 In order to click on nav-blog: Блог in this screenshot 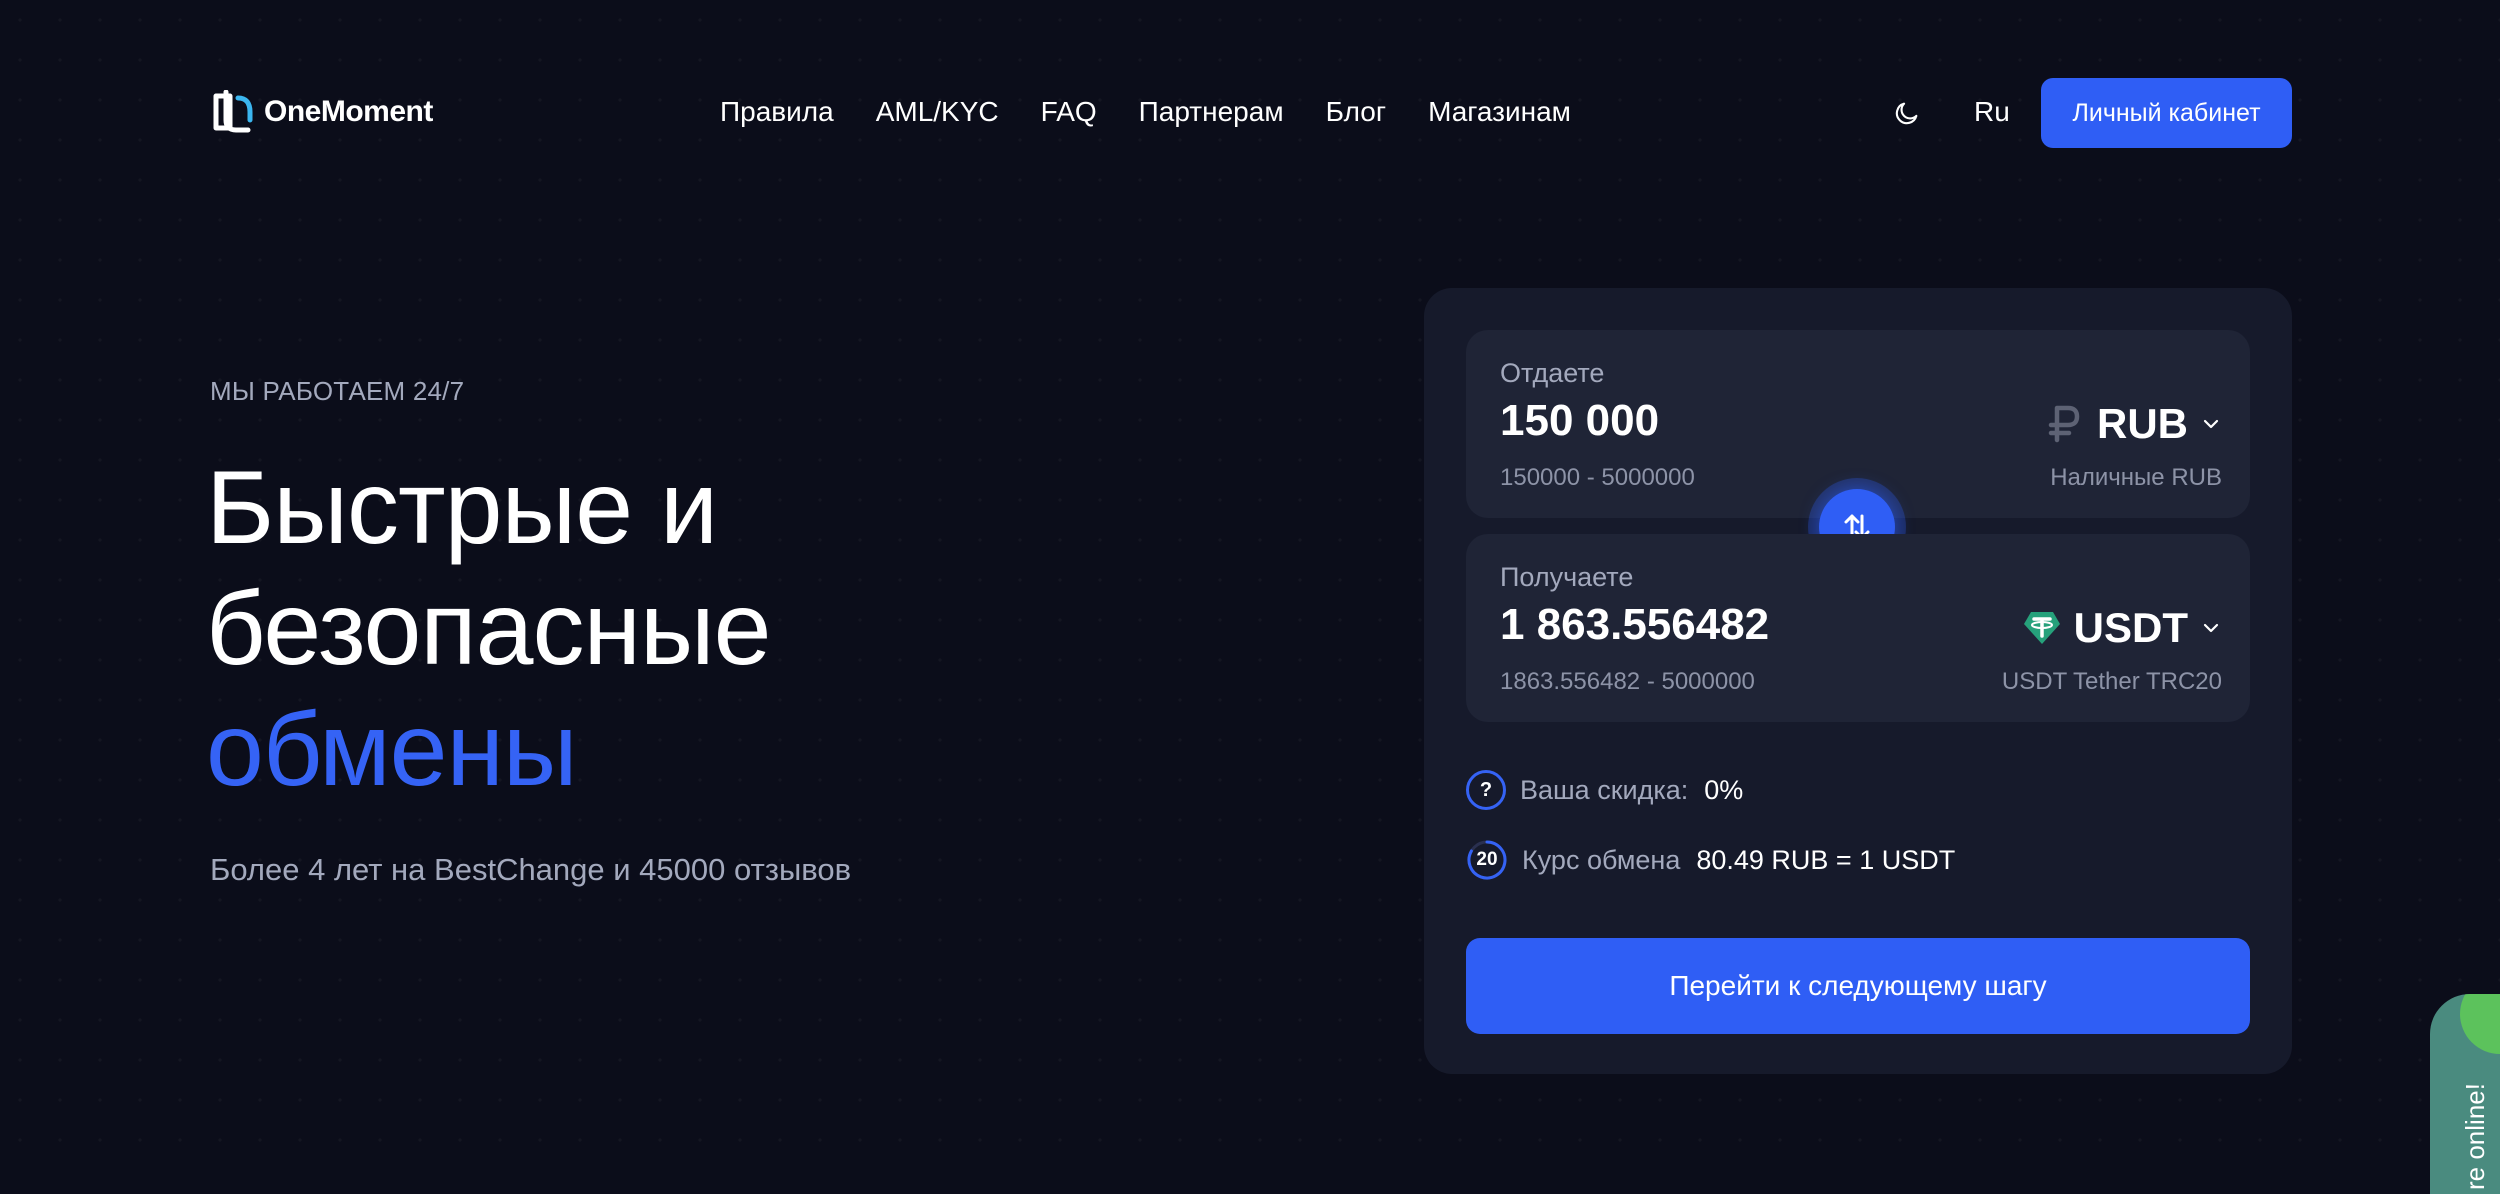, I will do `click(1356, 112)`.